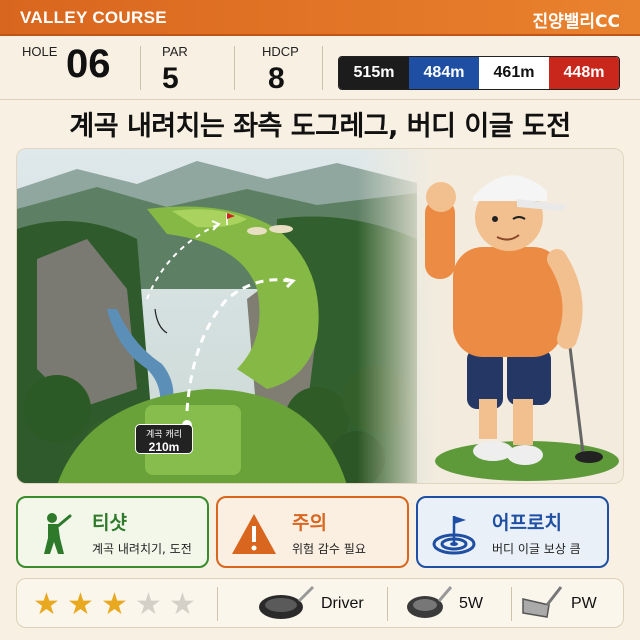  Describe the element at coordinates (170, 78) in the screenshot. I see `par-value: 5` at that location.